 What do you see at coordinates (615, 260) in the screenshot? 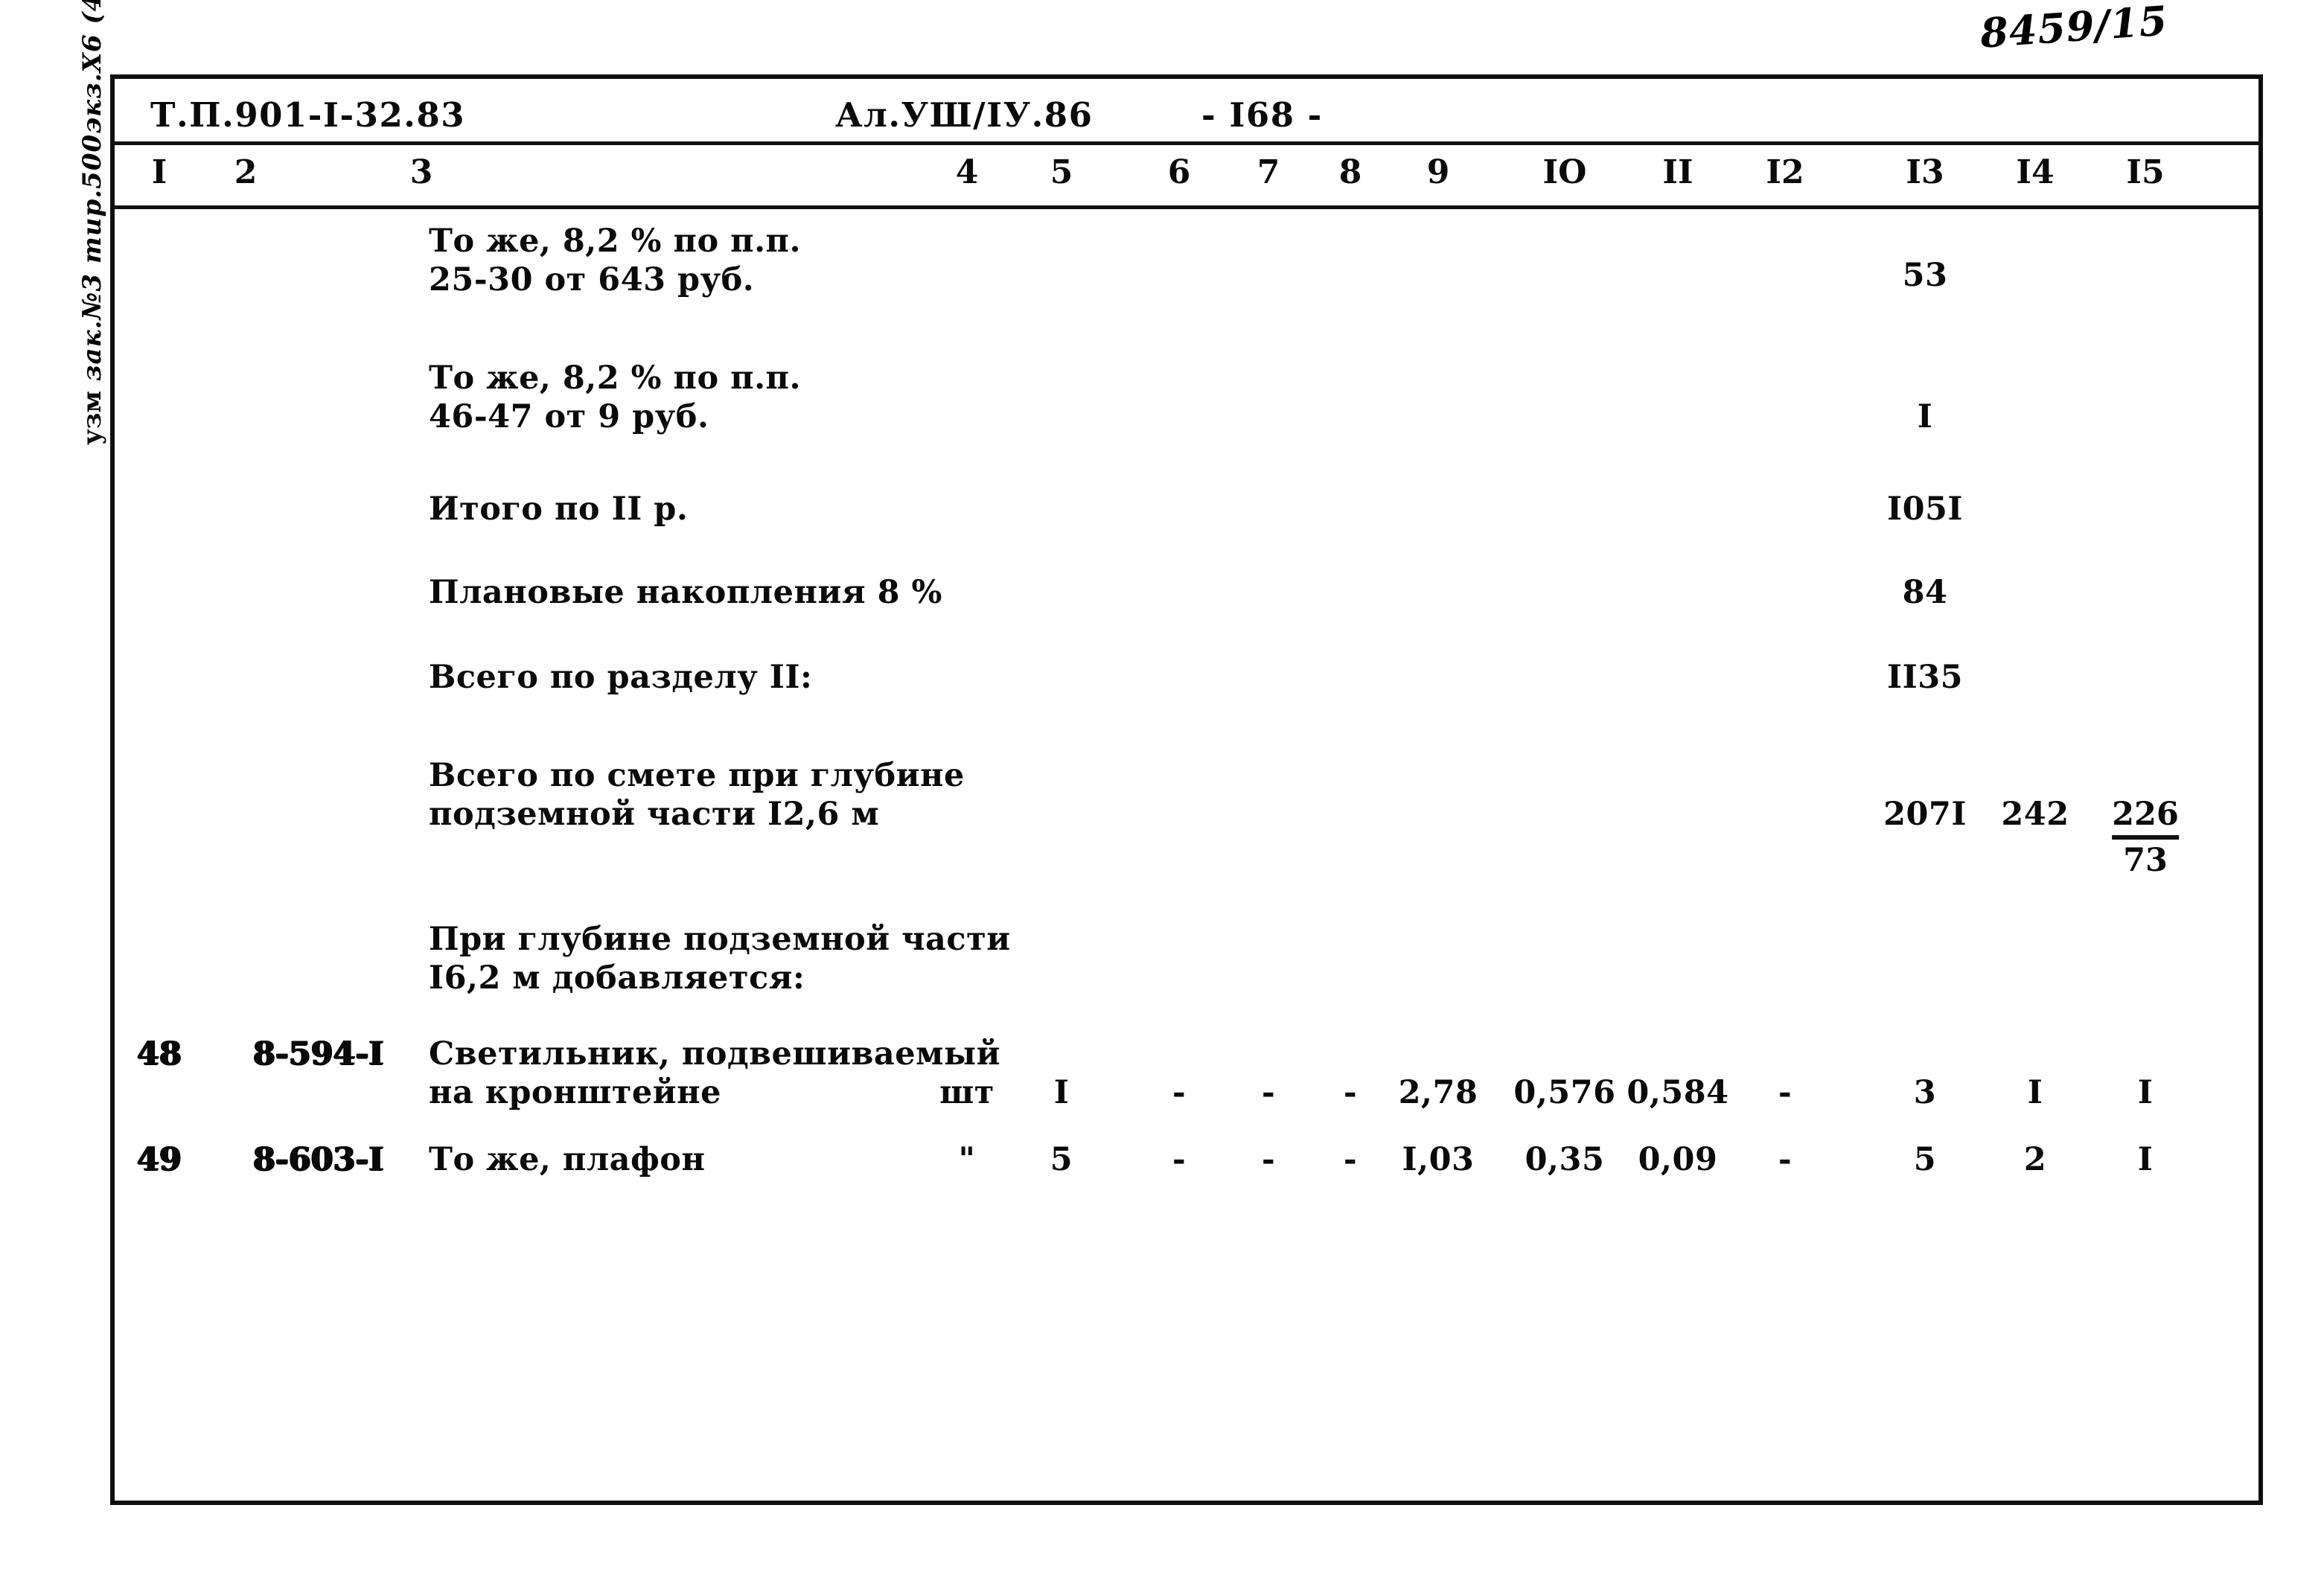
I see `item-description: То же, 8,2 % по п.п. 25-30 от 643 руб.` at bounding box center [615, 260].